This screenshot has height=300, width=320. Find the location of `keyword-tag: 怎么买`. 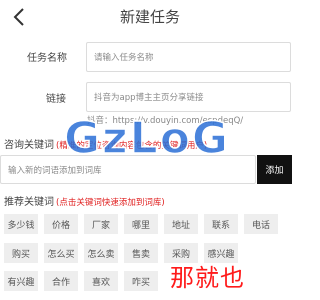

keyword-tag: 怎么买 is located at coordinates (61, 253).